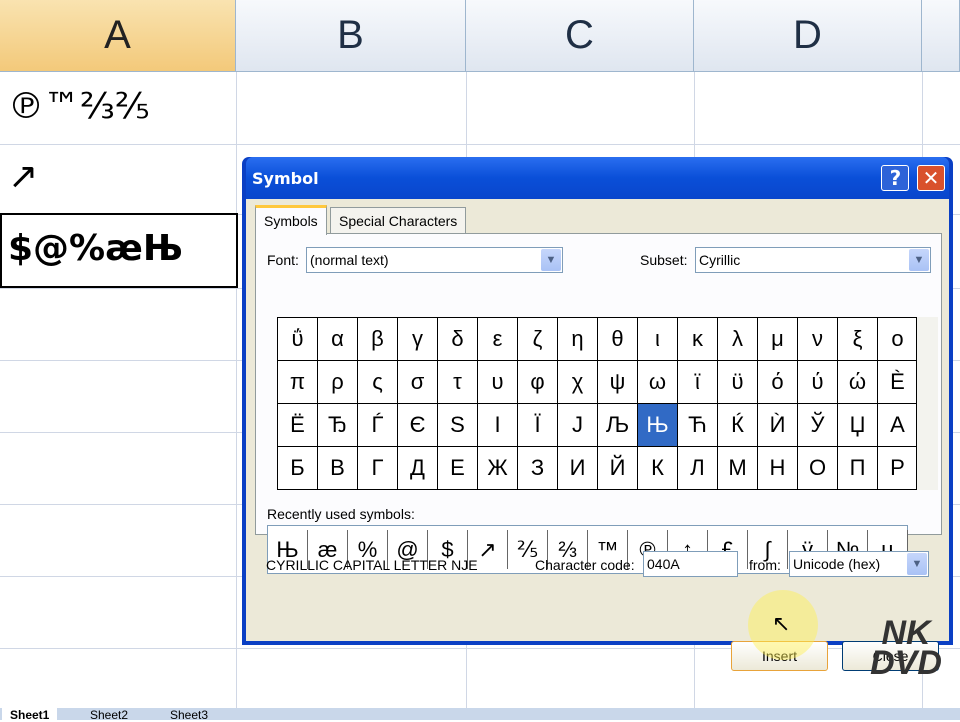 The width and height of the screenshot is (960, 722). I want to click on symbol-cell: μ, so click(778, 339).